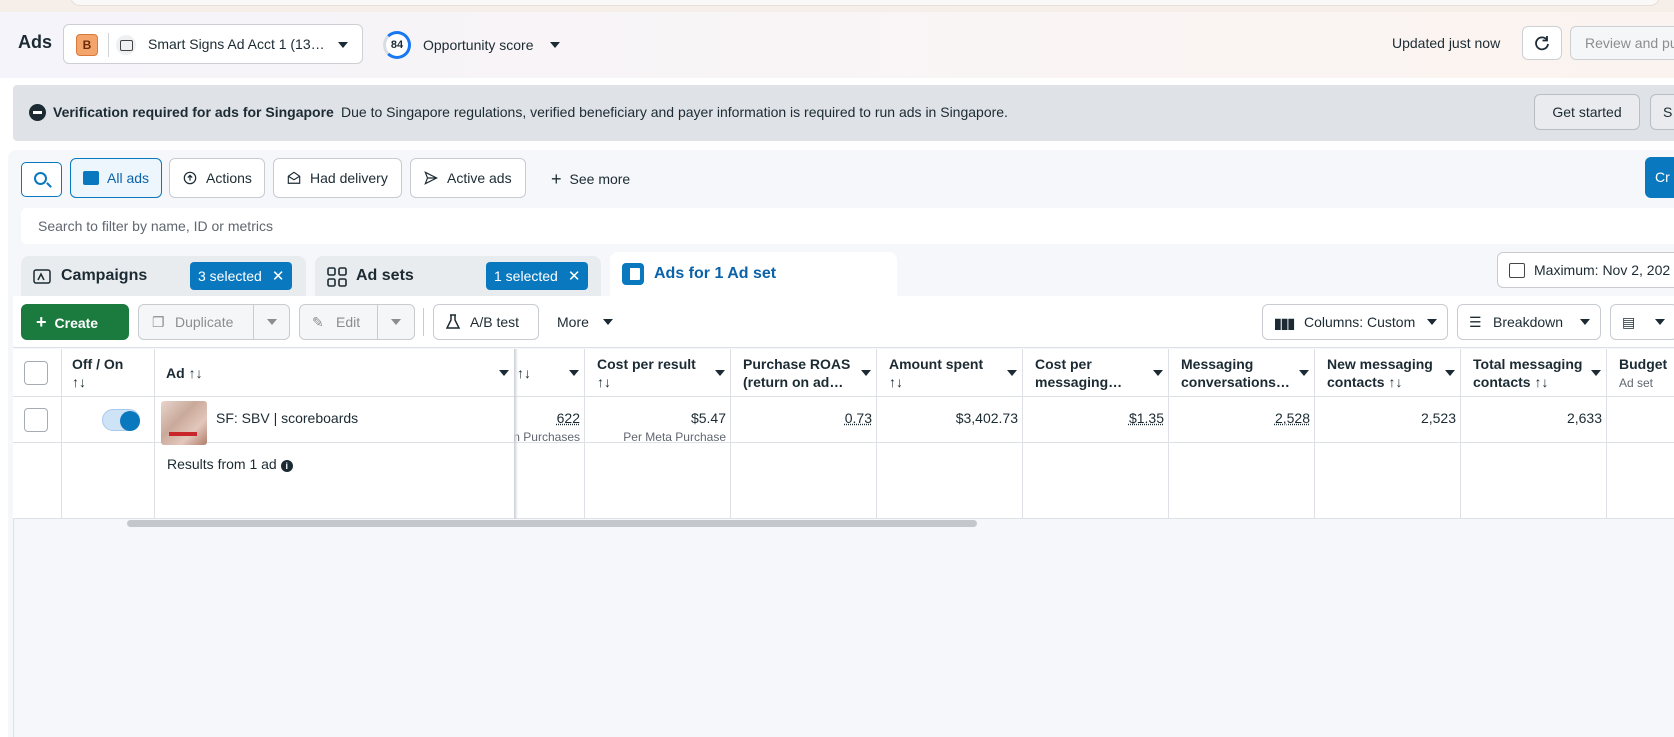  What do you see at coordinates (163, 276) in the screenshot?
I see `tab-campaigns: Campaigns 3 selected ✕` at bounding box center [163, 276].